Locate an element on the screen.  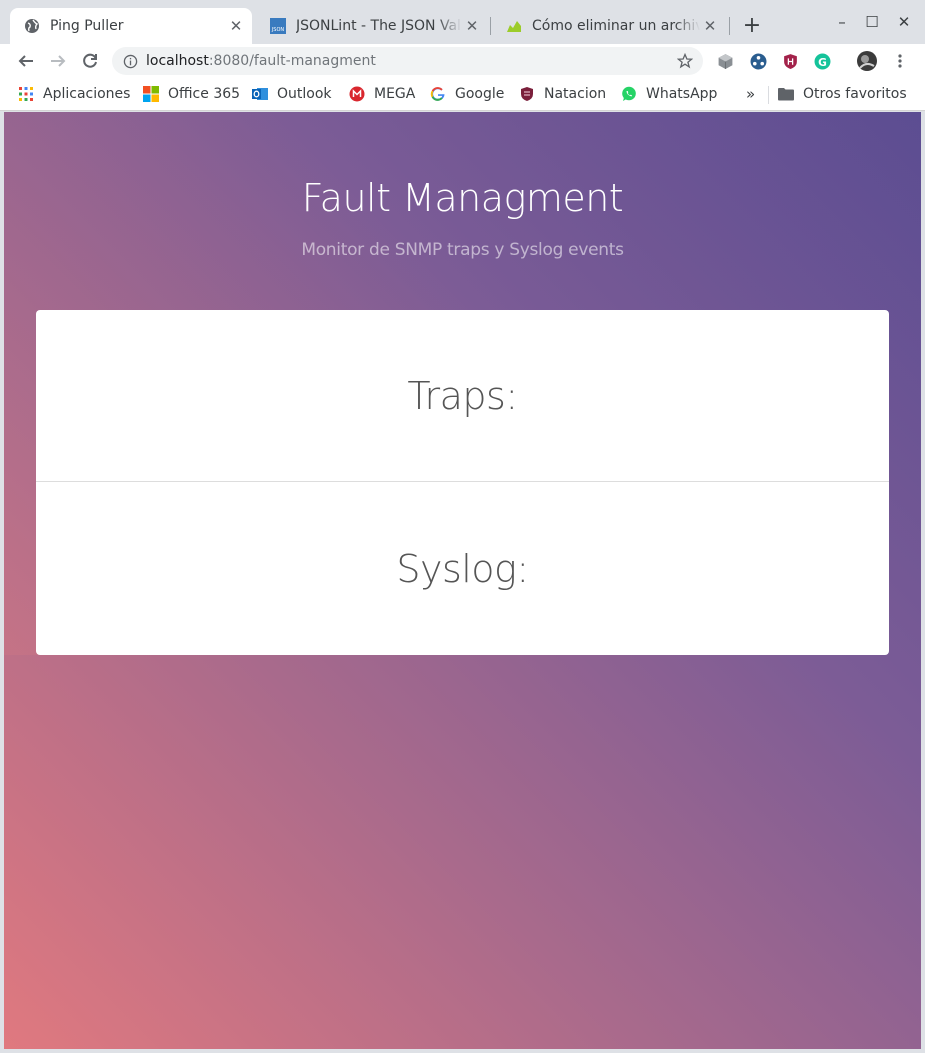
url-path: :8080/fault-managment is located at coordinates (292, 61).